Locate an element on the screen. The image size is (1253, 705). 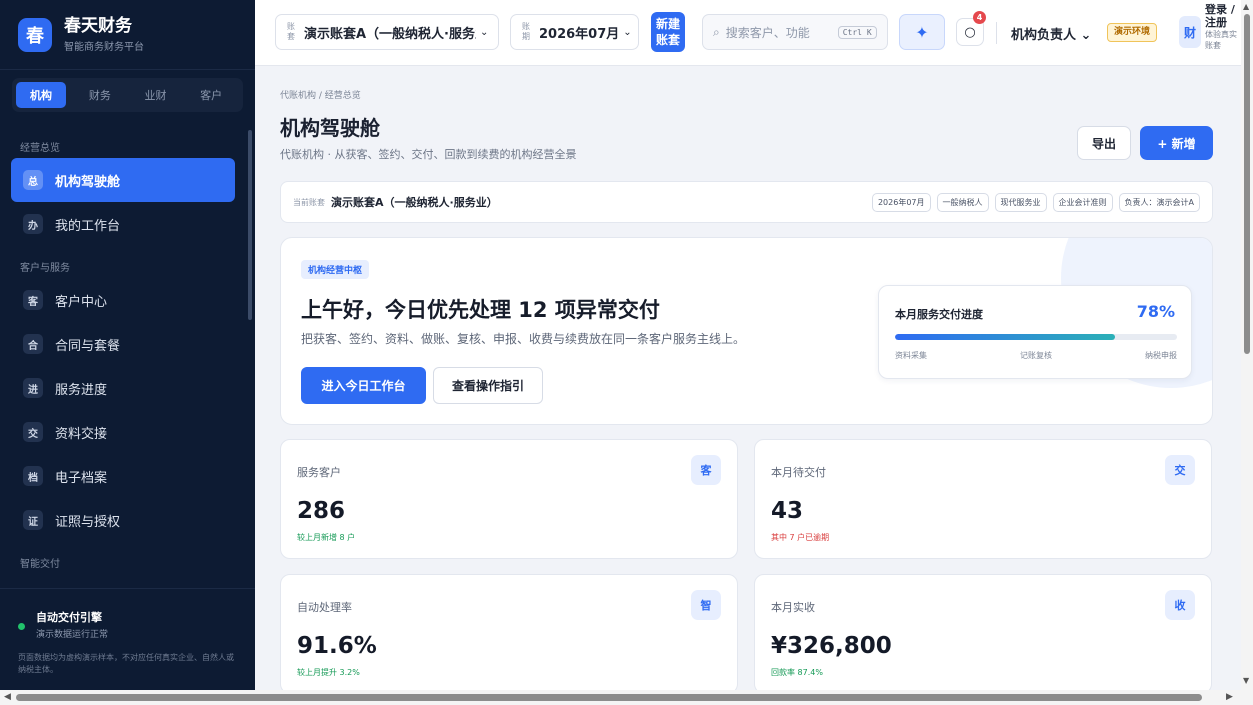
brand: 春 春天财务 智能商务财务平台 is located at coordinates (127, 35).